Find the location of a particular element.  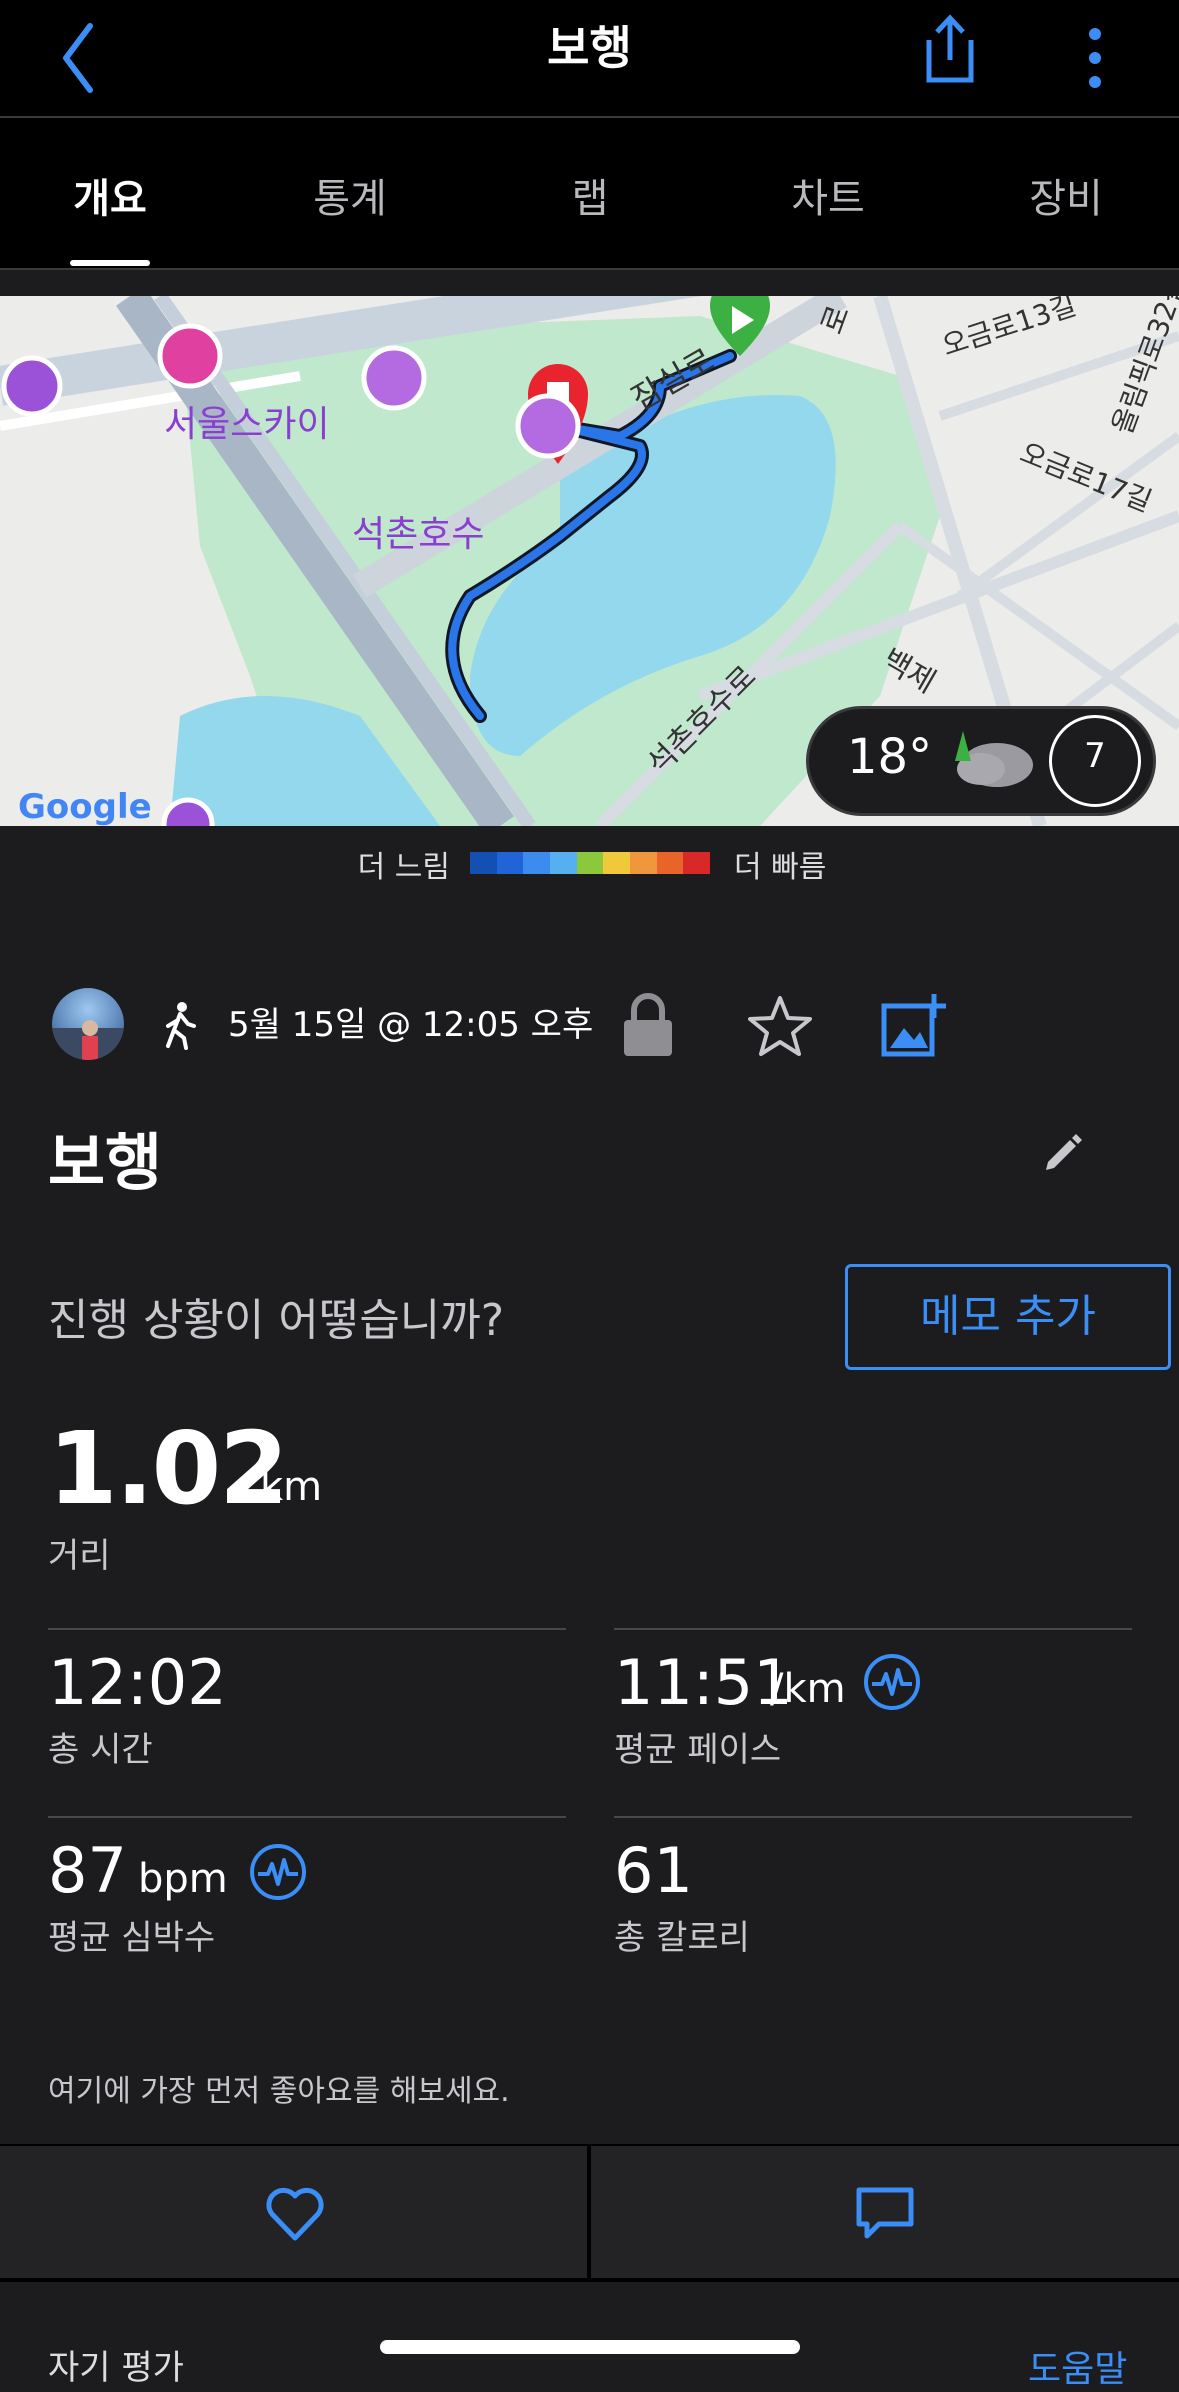

lock-icon is located at coordinates (648, 1024).